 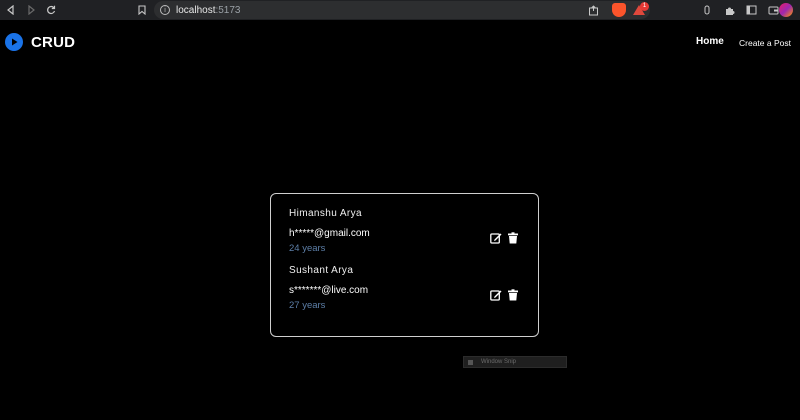 I want to click on user-age: 24 years, so click(x=307, y=248).